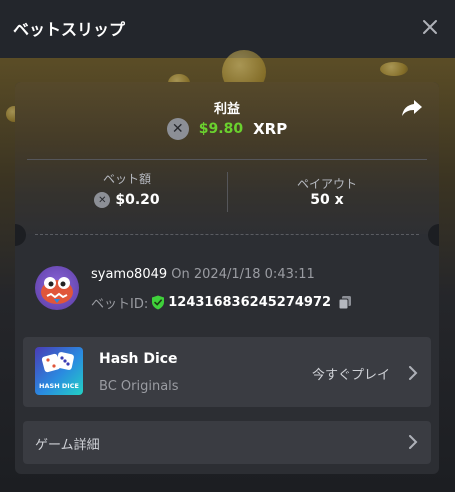  I want to click on user-line: syamo8049 On 2024/1/18 0:43:11, so click(203, 274).